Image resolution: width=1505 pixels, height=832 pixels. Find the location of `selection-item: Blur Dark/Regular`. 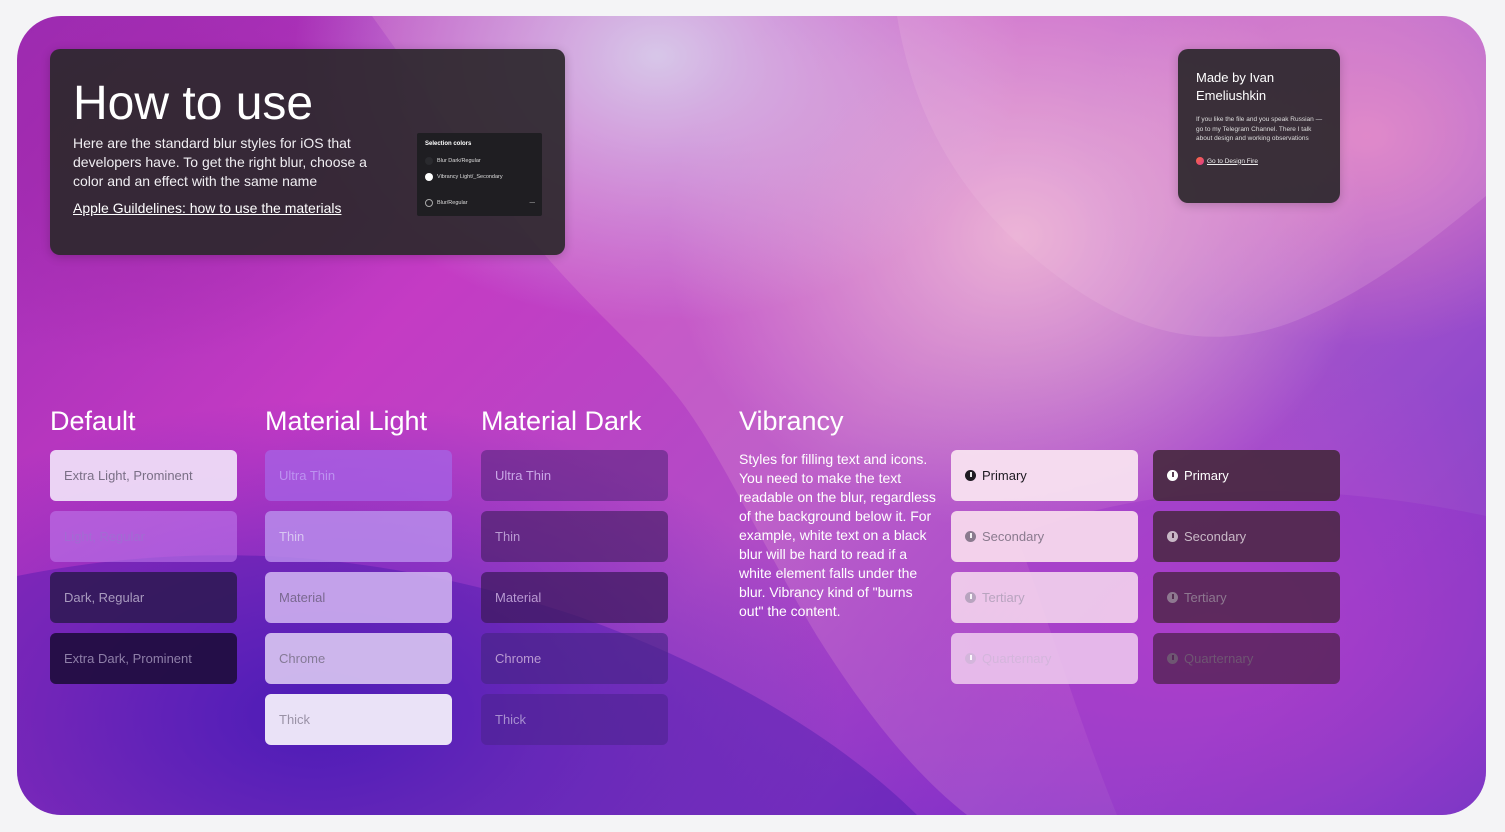

selection-item: Blur Dark/Regular is located at coordinates (453, 161).